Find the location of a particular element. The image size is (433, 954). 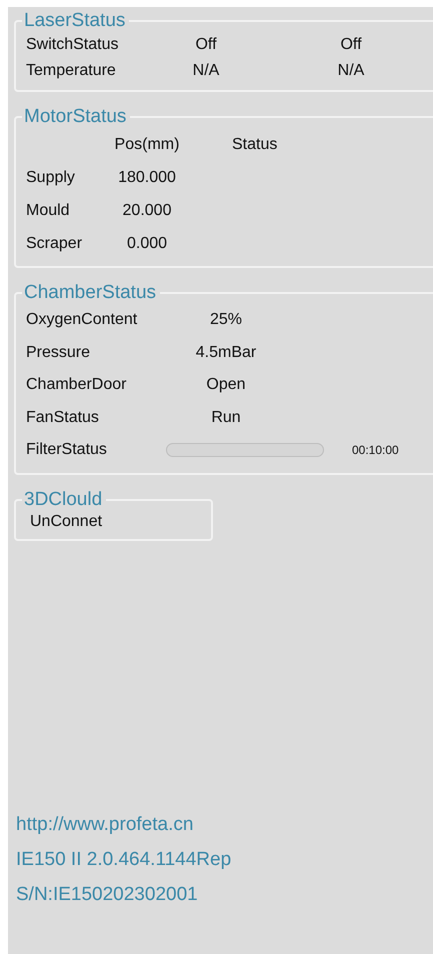

motor-label: Scraper is located at coordinates (55, 243).